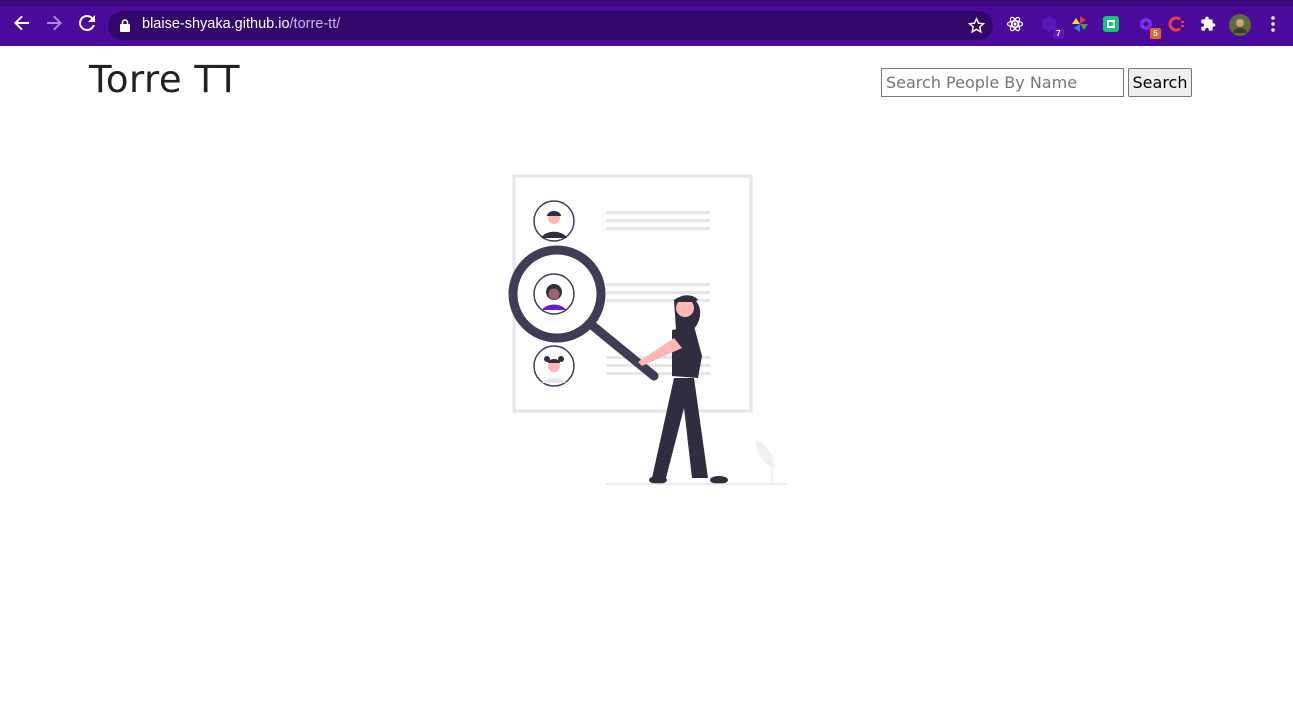  I want to click on extension-badge: 7, so click(1058, 33).